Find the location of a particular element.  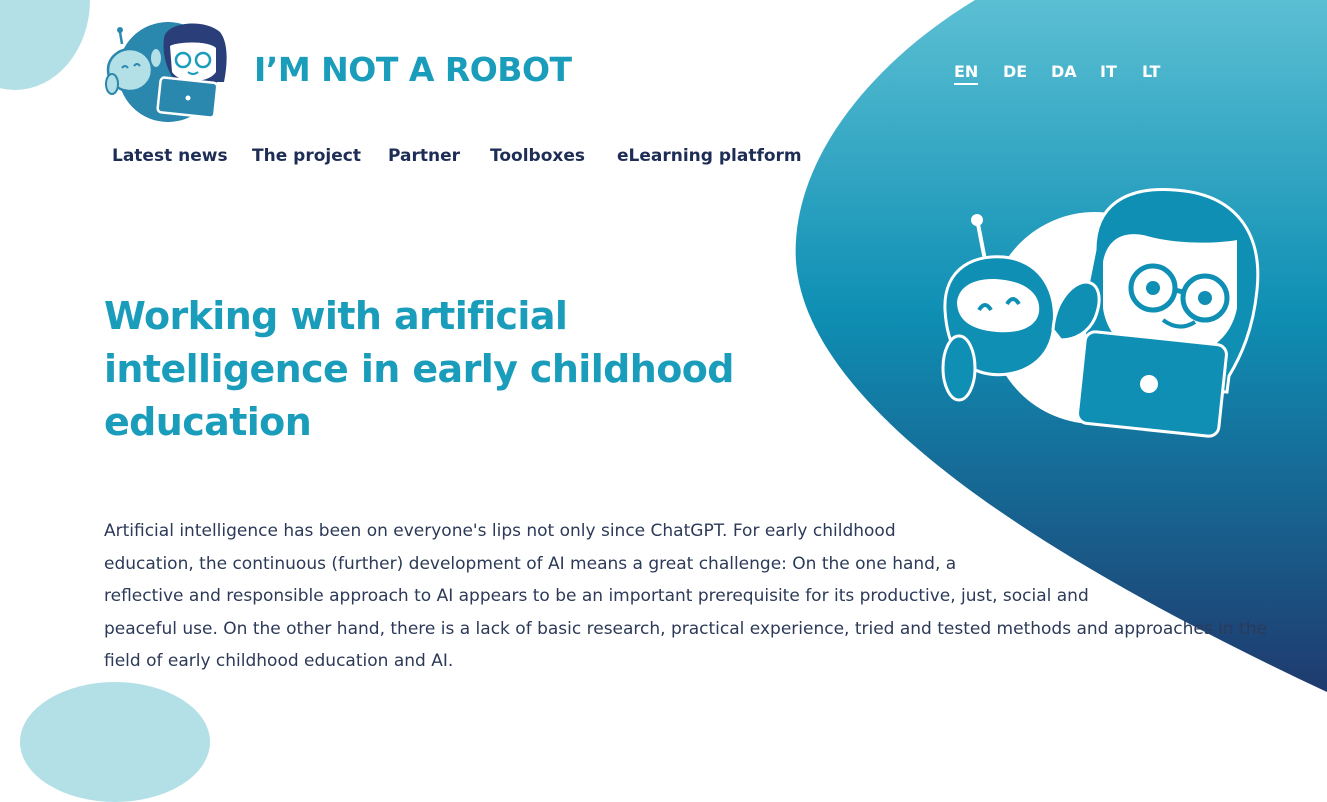

language-de: DE is located at coordinates (1015, 71).